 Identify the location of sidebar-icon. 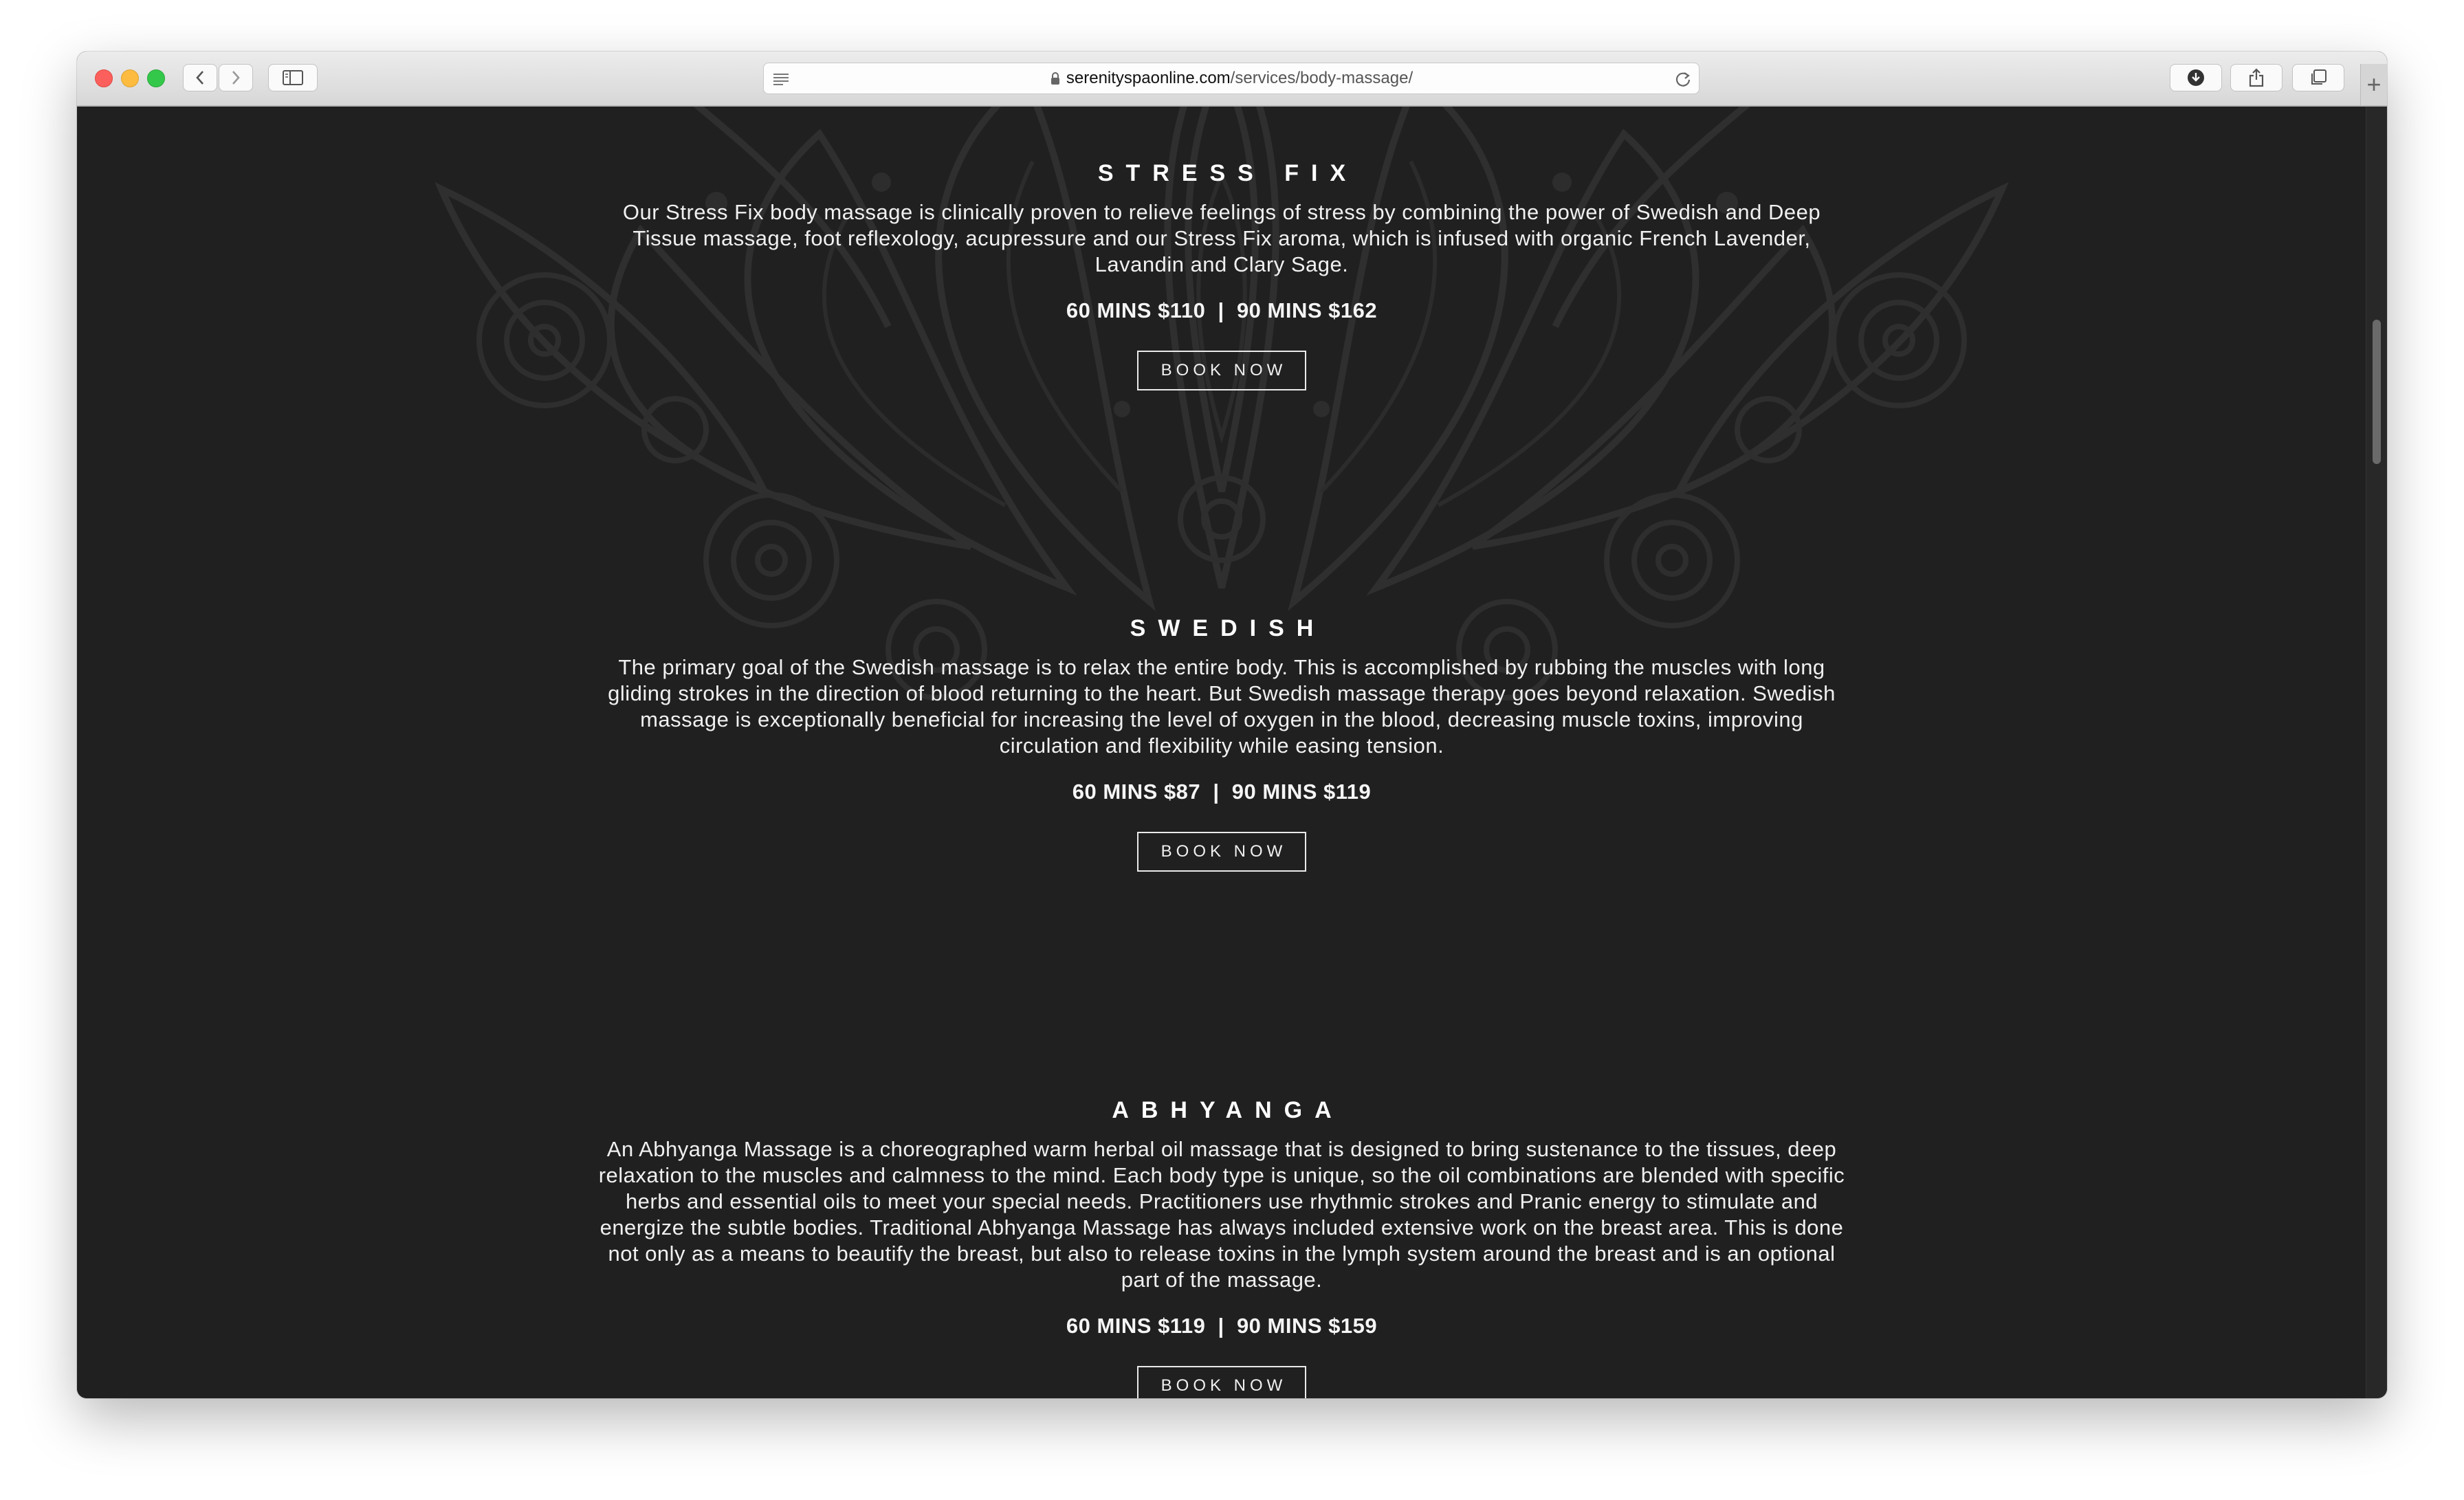
(293, 77).